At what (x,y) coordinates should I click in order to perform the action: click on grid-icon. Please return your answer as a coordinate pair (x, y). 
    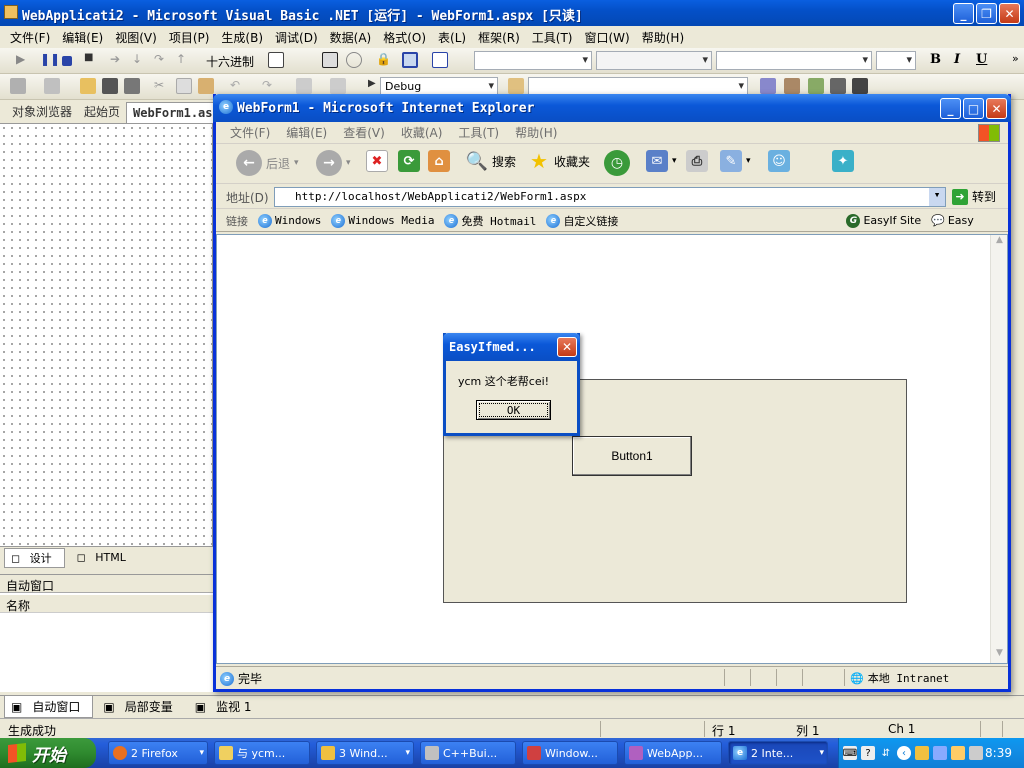
    Looking at the image, I should click on (330, 60).